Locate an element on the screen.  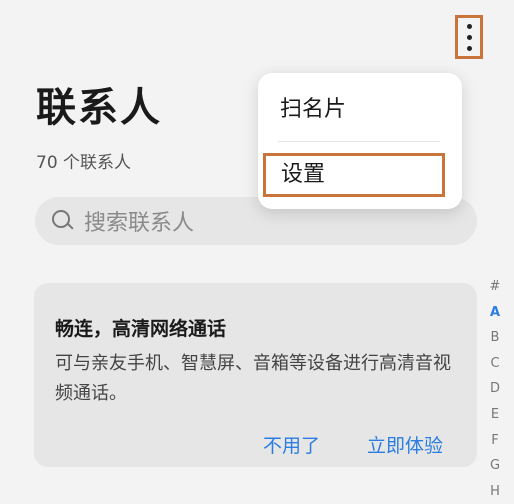
index-letter-d: D is located at coordinates (495, 389).